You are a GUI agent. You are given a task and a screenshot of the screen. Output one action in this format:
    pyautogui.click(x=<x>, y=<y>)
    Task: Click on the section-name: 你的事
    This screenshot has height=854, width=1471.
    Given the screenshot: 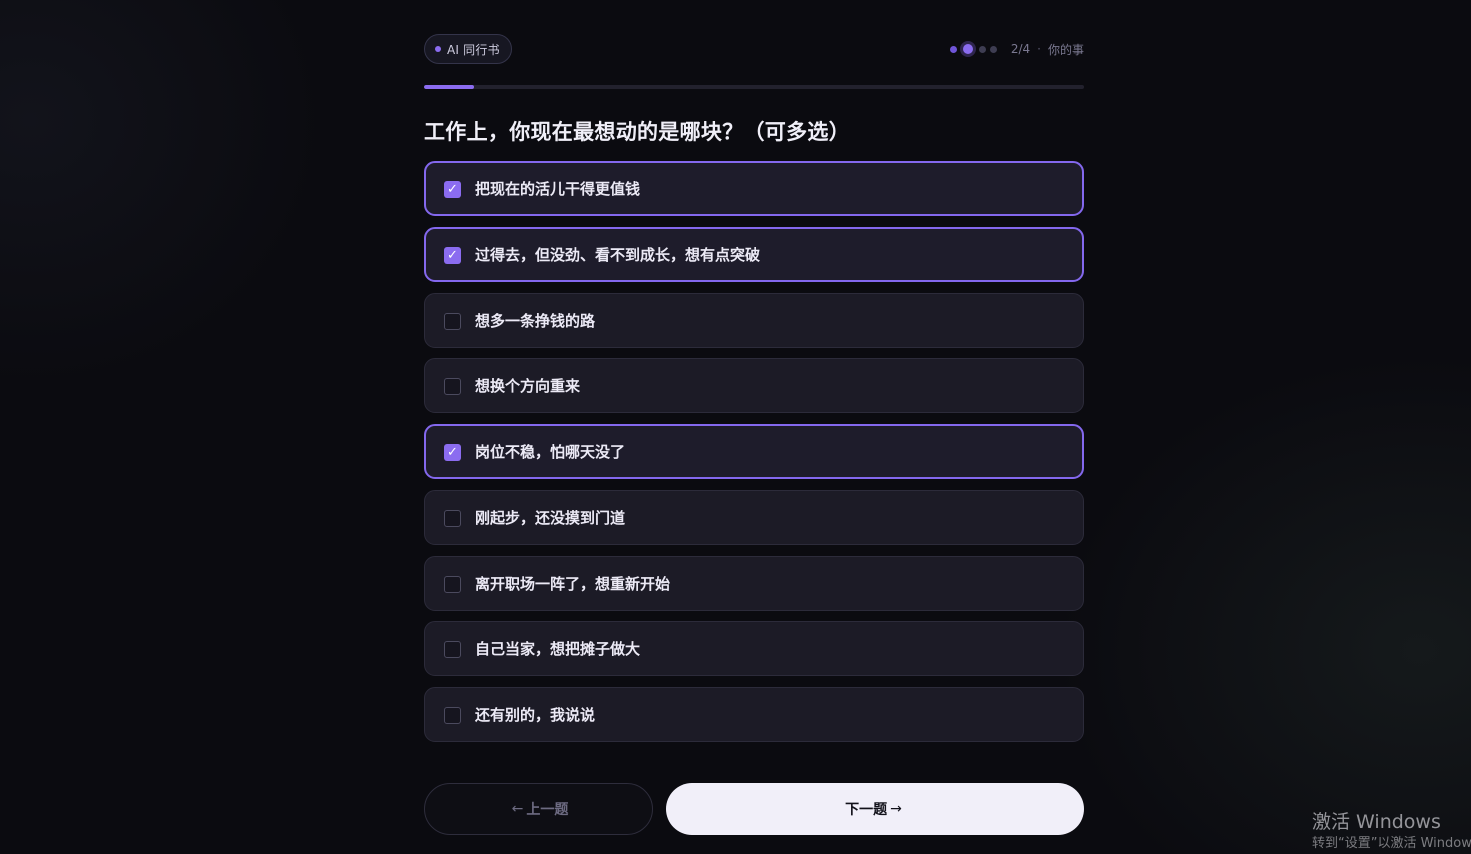 What is the action you would take?
    pyautogui.click(x=1065, y=49)
    